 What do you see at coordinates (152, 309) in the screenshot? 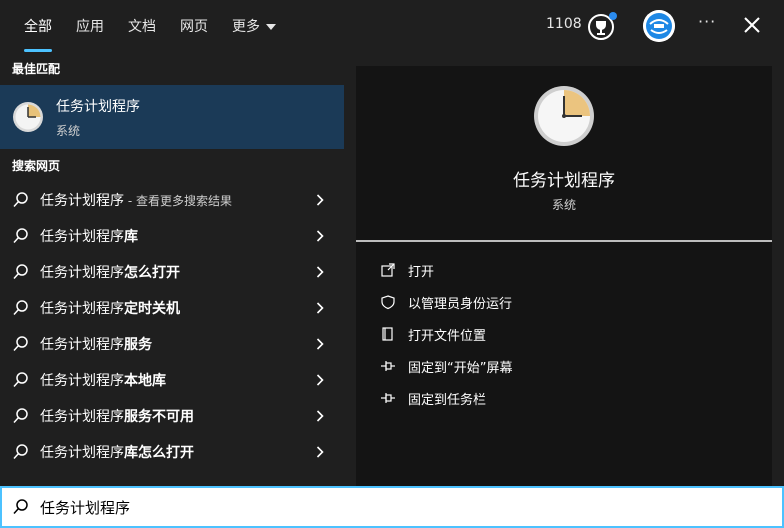
I see `result-suffix: 定时关机` at bounding box center [152, 309].